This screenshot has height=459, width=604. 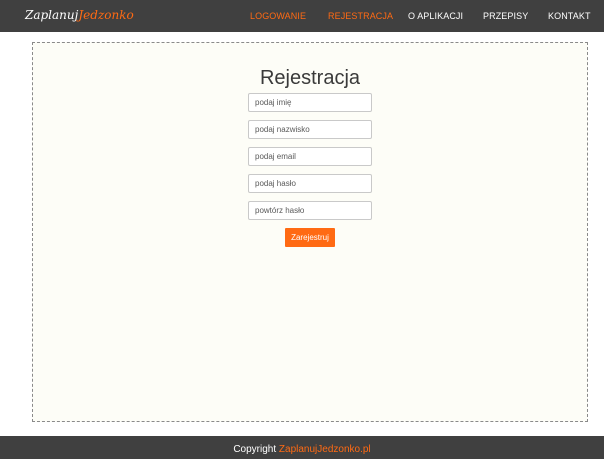 What do you see at coordinates (505, 16) in the screenshot?
I see `nav-item-przepisy: PRZEPISY` at bounding box center [505, 16].